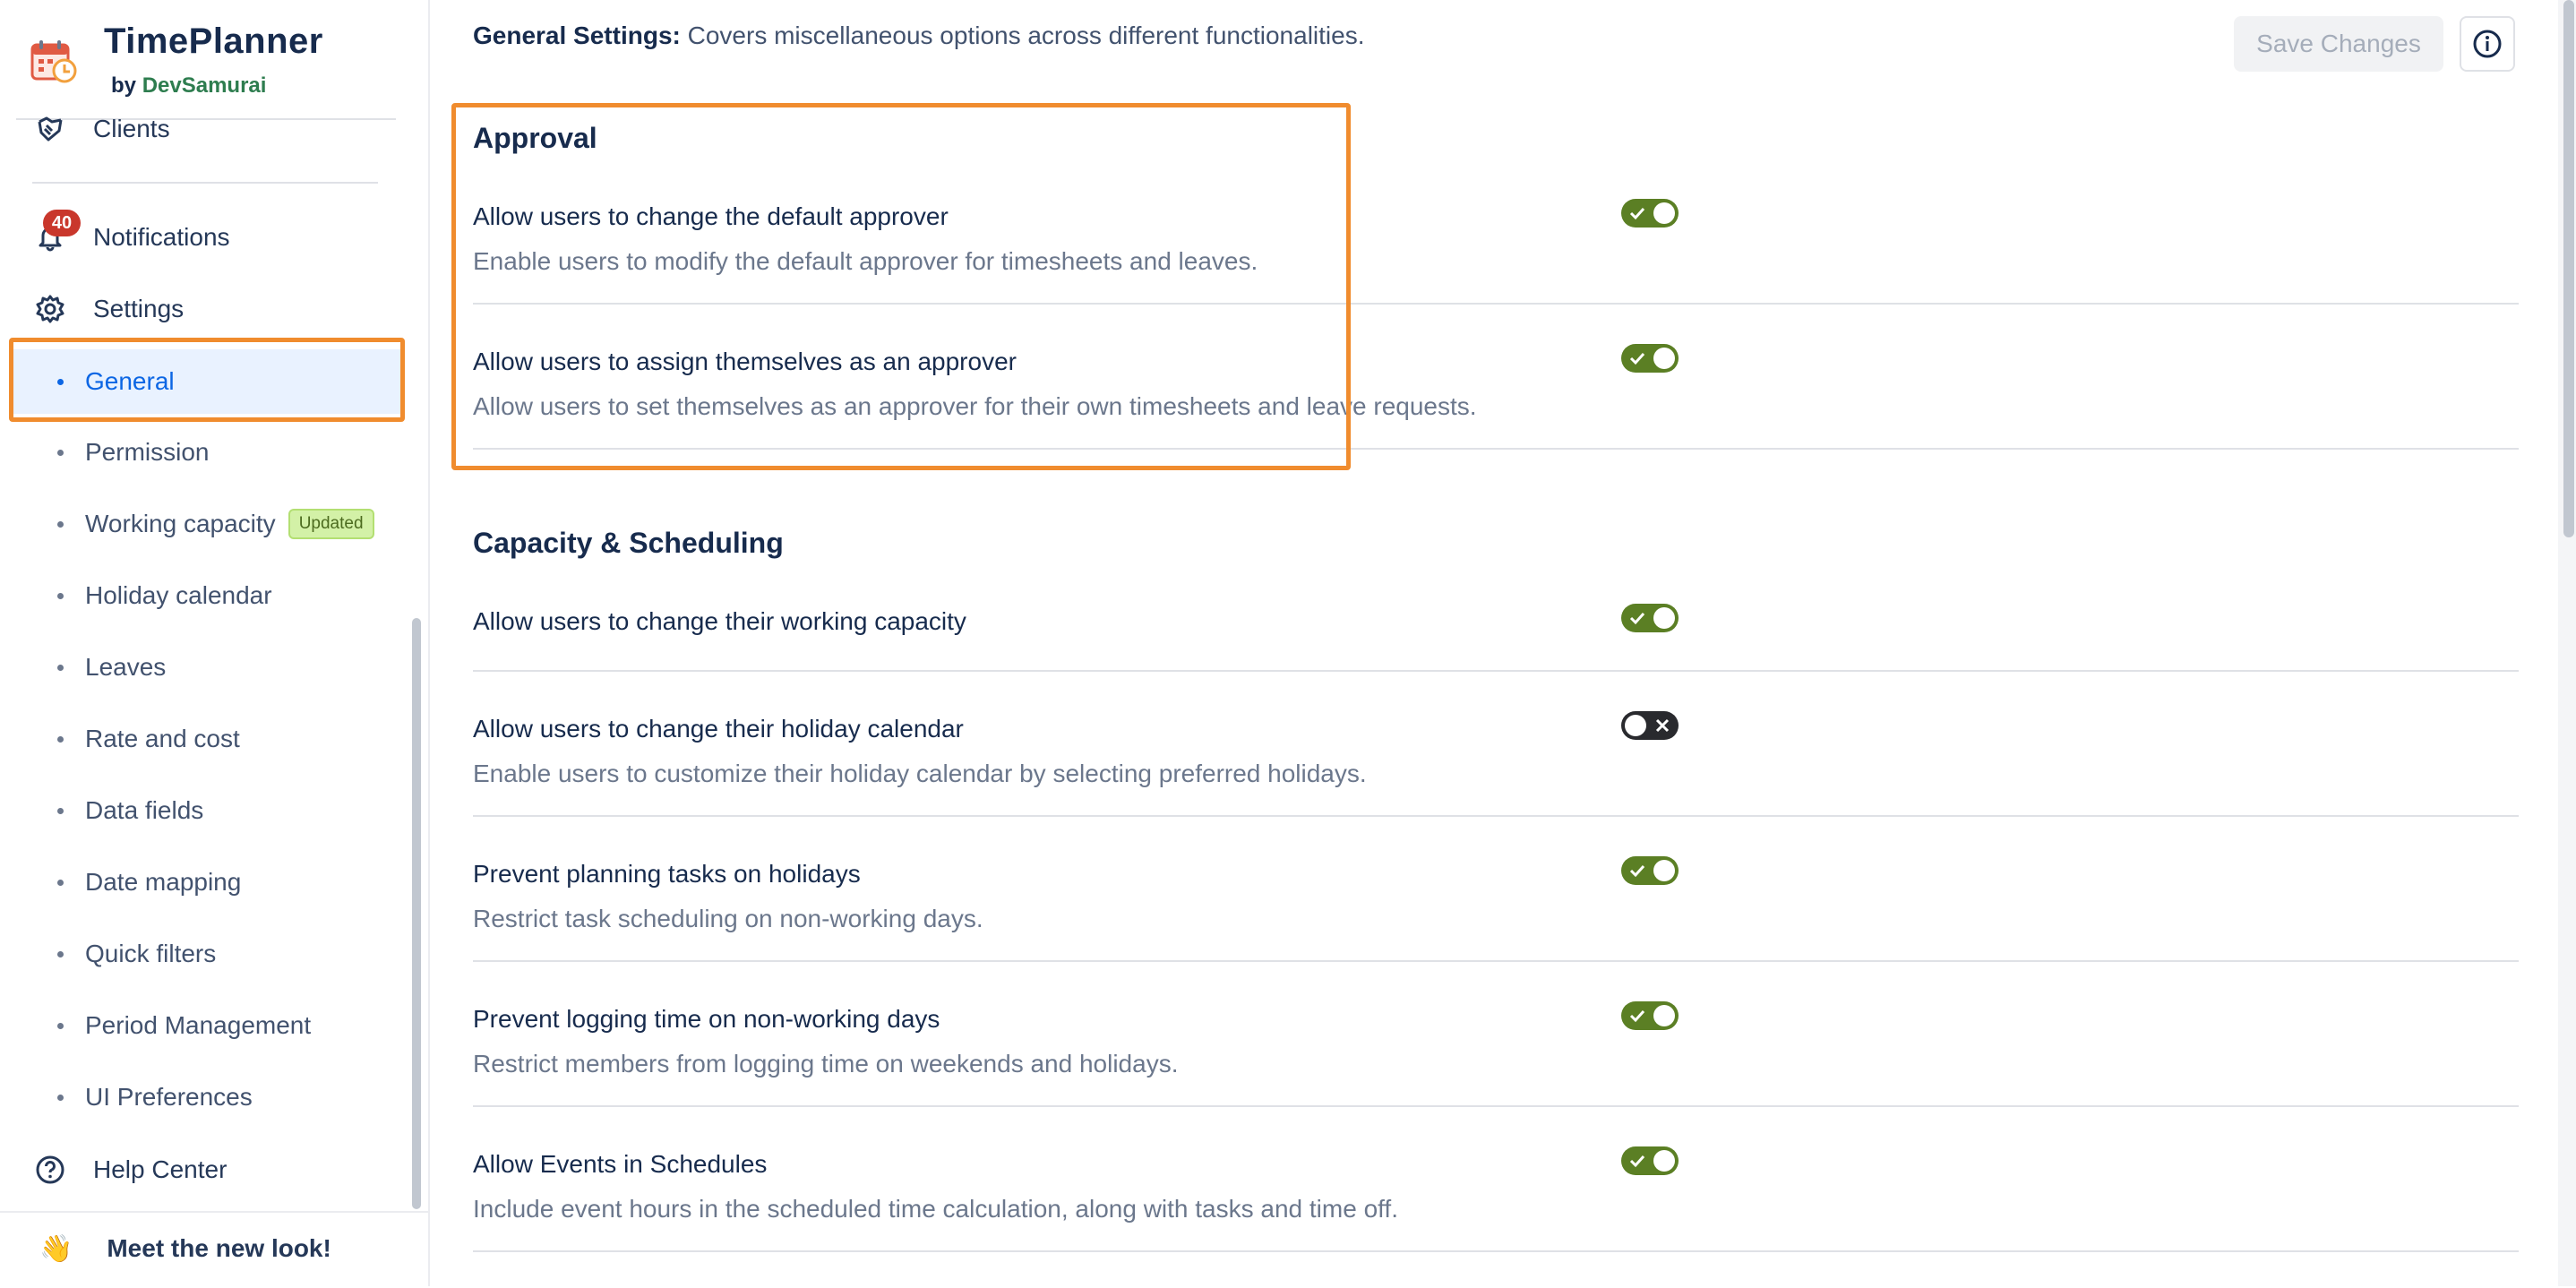 The image size is (2576, 1288). What do you see at coordinates (144, 810) in the screenshot?
I see `sidebar-subitem-label: Data fields` at bounding box center [144, 810].